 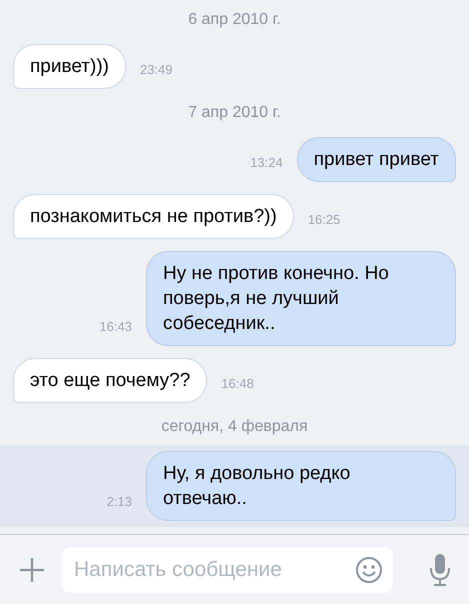 I want to click on date-separator: 7 апр 2010 г., so click(x=234, y=113).